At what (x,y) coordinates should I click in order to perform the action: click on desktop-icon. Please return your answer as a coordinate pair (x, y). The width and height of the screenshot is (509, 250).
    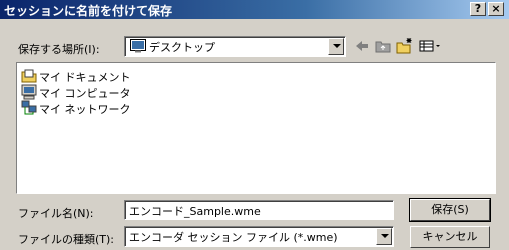
    Looking at the image, I should click on (138, 46).